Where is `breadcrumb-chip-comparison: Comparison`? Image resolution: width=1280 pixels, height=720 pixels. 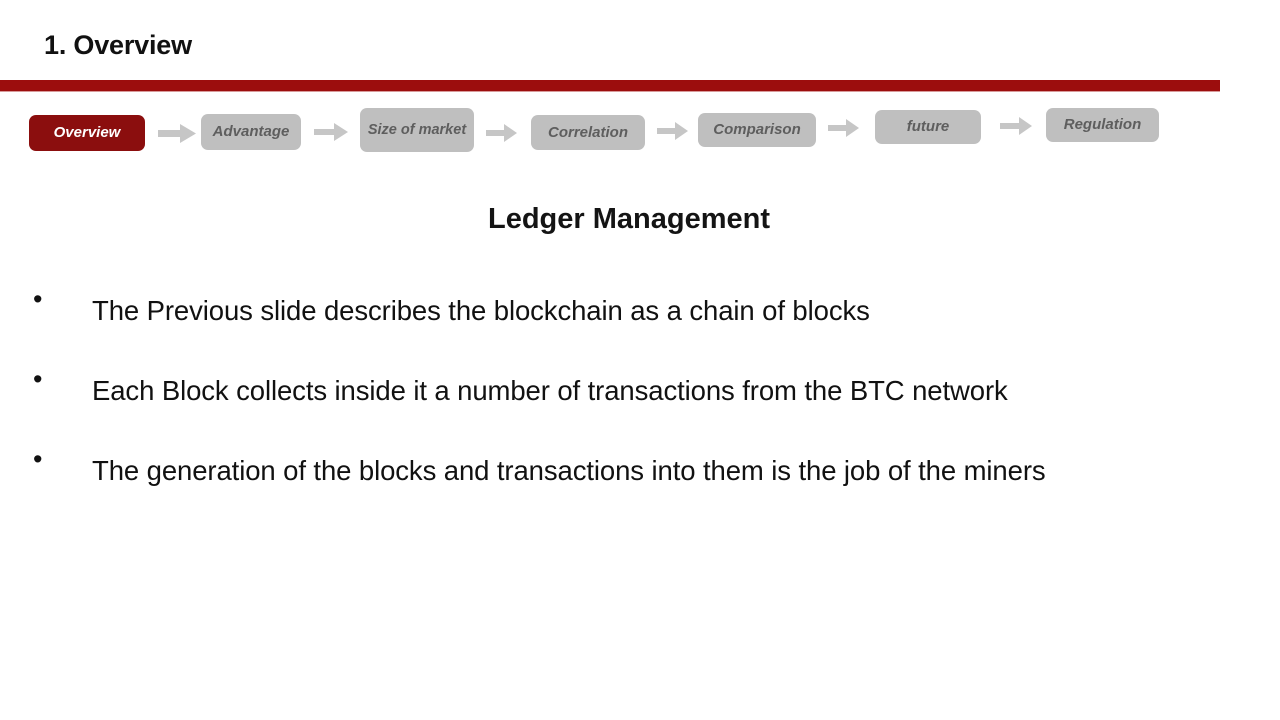 breadcrumb-chip-comparison: Comparison is located at coordinates (757, 130).